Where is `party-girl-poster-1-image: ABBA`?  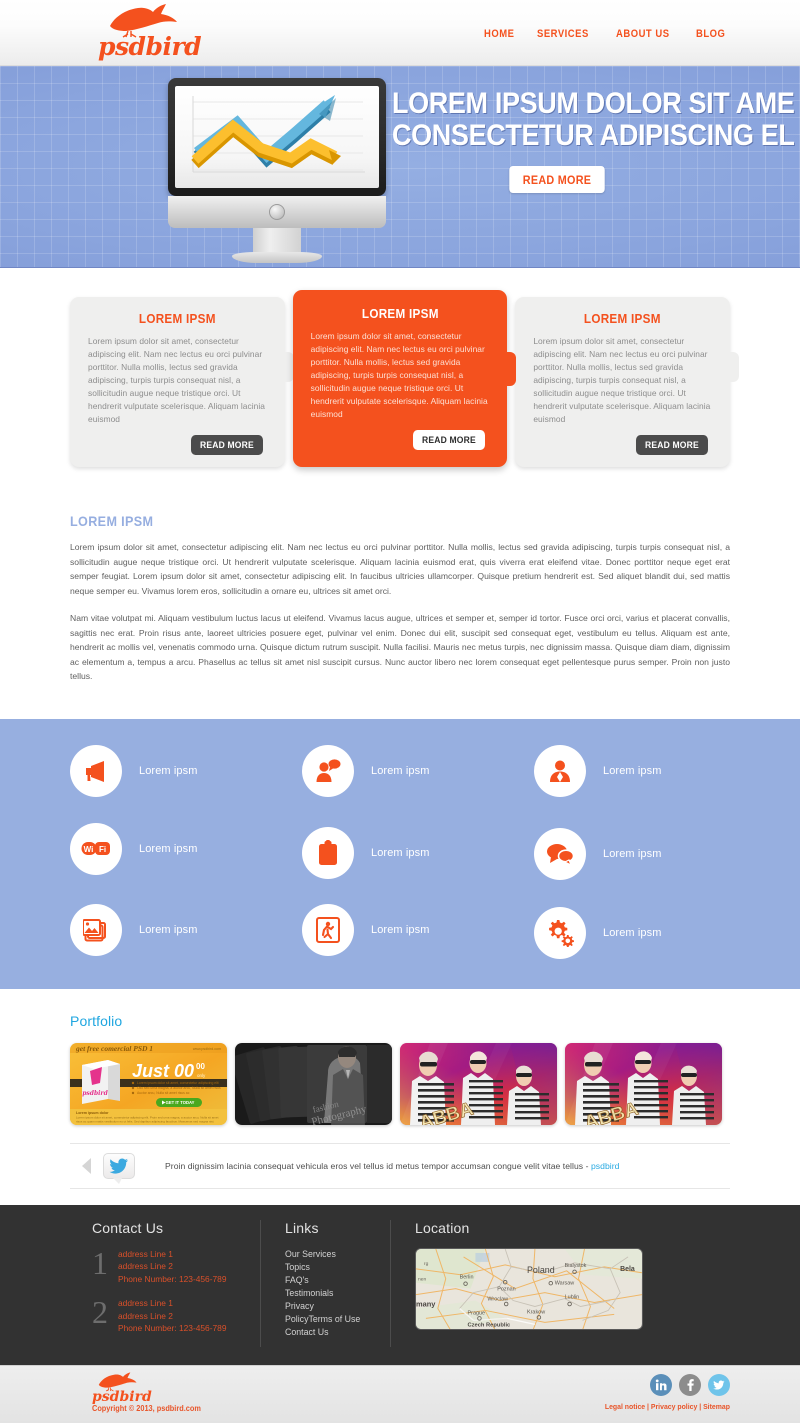 party-girl-poster-1-image: ABBA is located at coordinates (478, 1083).